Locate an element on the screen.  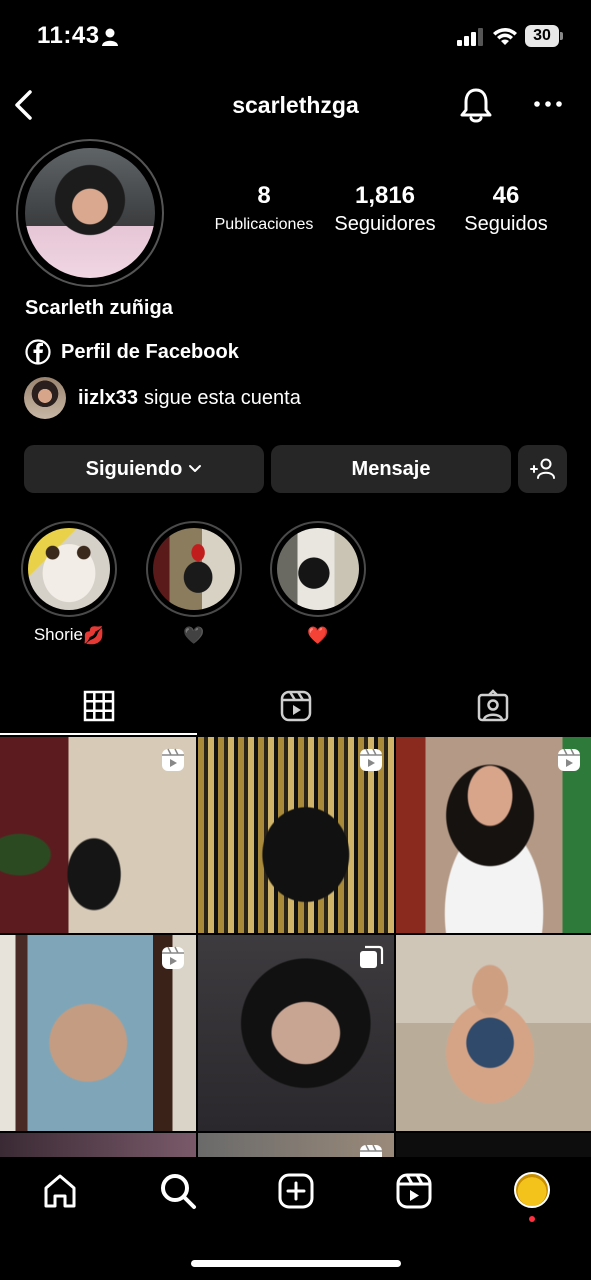
black-heart-emoji: 🖤 is located at coordinates (194, 635).